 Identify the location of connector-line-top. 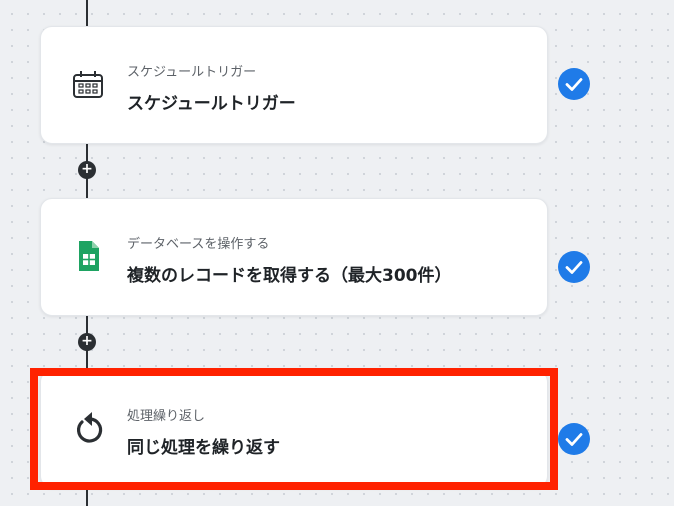
(87, 13).